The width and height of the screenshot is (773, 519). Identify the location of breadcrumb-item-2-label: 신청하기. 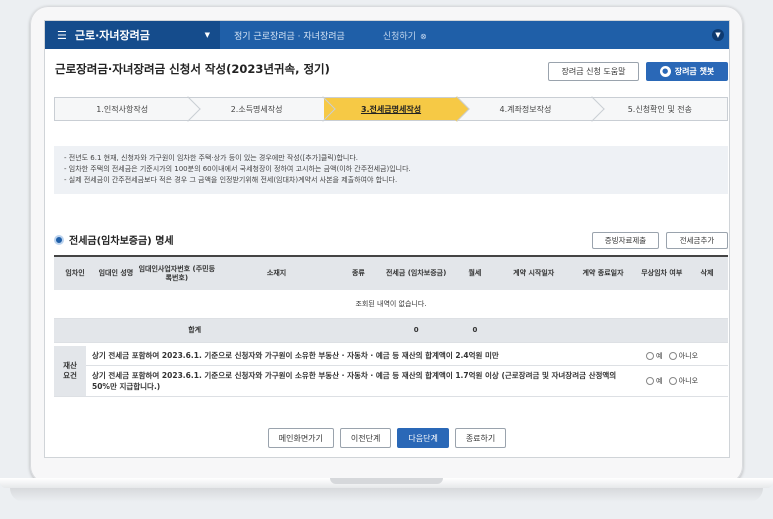
(399, 36).